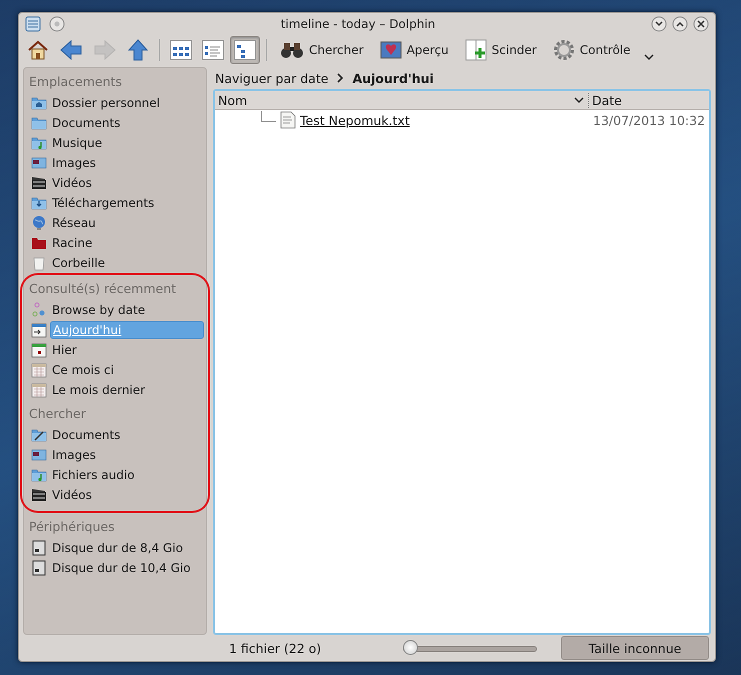 Image resolution: width=741 pixels, height=675 pixels. Describe the element at coordinates (127, 103) in the screenshot. I see `sidebar-item: Dossier personnel` at that location.